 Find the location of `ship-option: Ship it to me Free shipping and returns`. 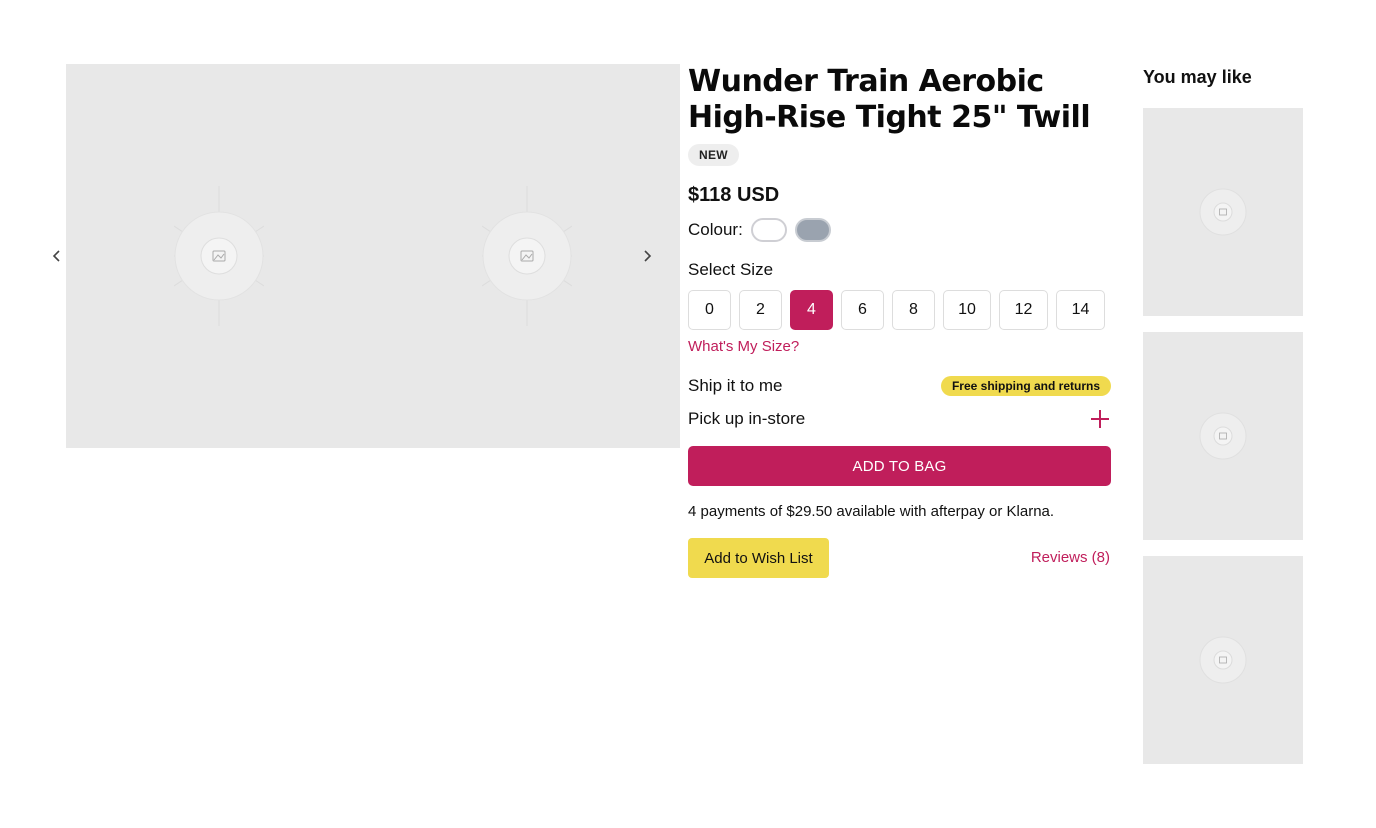

ship-option: Ship it to me Free shipping and returns is located at coordinates (899, 386).